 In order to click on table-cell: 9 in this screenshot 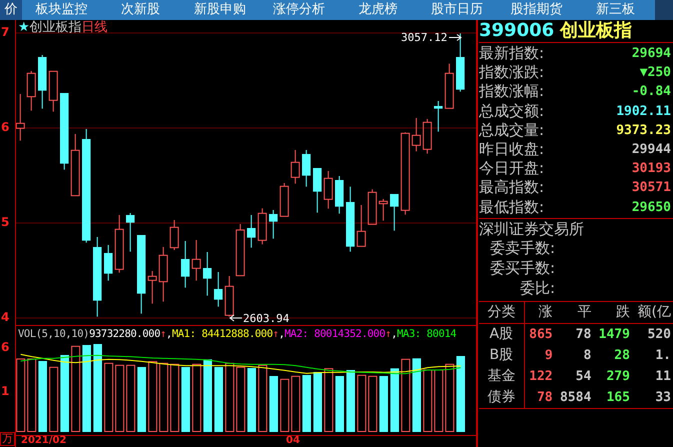, I will do `click(539, 355)`.